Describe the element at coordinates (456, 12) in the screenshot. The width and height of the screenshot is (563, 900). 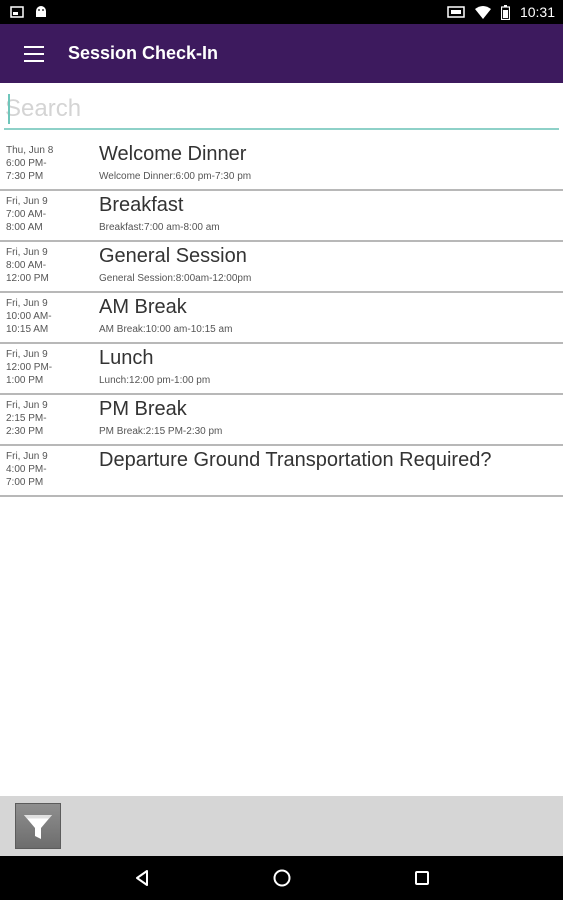
I see `cast-icon` at that location.